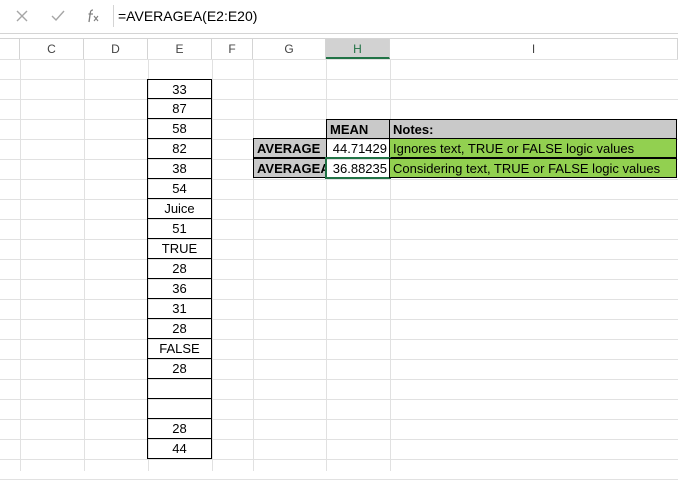 Image resolution: width=678 pixels, height=480 pixels. I want to click on column-e-cell: FALSE, so click(179, 349).